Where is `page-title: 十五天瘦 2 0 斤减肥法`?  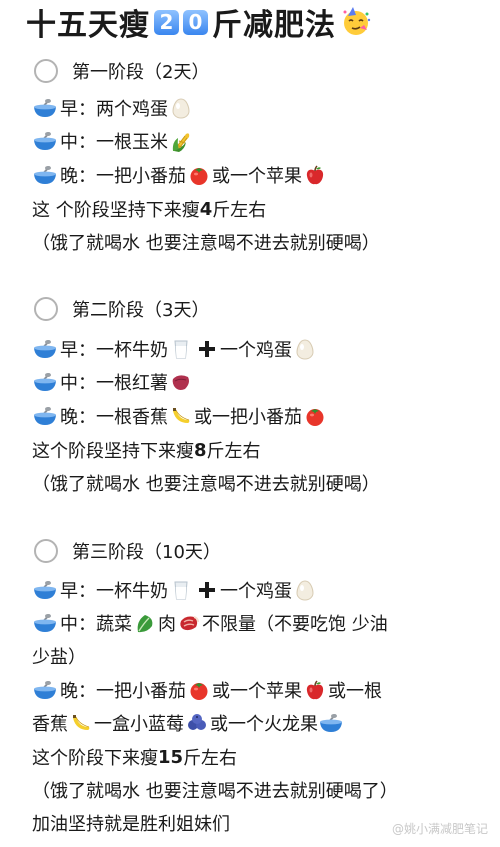 page-title: 十五天瘦 2 0 斤减肥法 is located at coordinates (199, 22).